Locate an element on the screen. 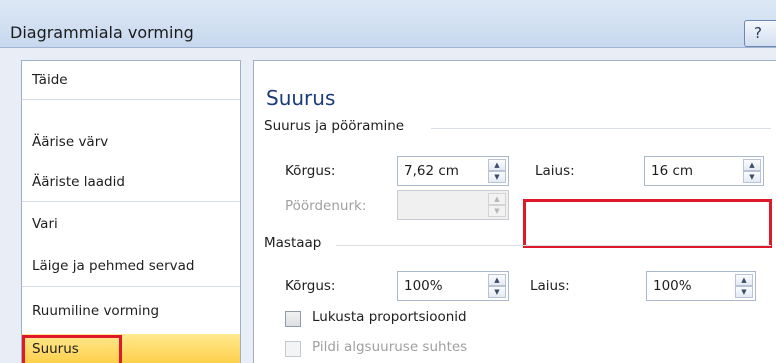 The image size is (776, 363). relative-original-checkbox is located at coordinates (293, 349).